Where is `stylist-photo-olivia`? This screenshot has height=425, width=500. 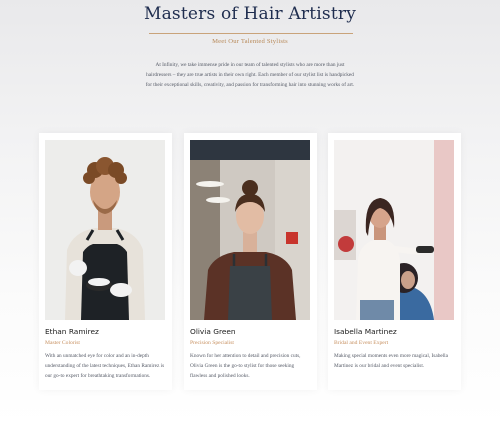 stylist-photo-olivia is located at coordinates (250, 230).